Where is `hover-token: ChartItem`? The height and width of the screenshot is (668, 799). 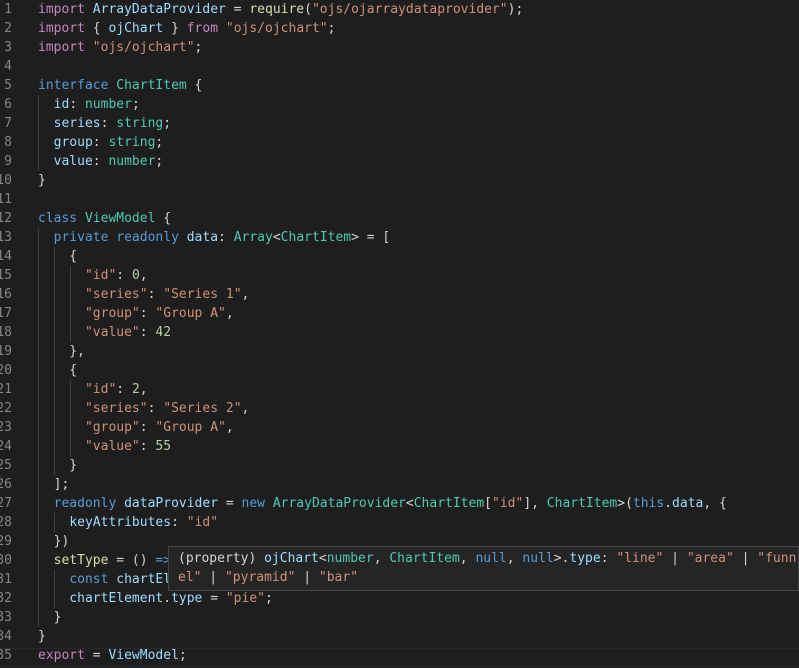
hover-token: ChartItem is located at coordinates (424, 558).